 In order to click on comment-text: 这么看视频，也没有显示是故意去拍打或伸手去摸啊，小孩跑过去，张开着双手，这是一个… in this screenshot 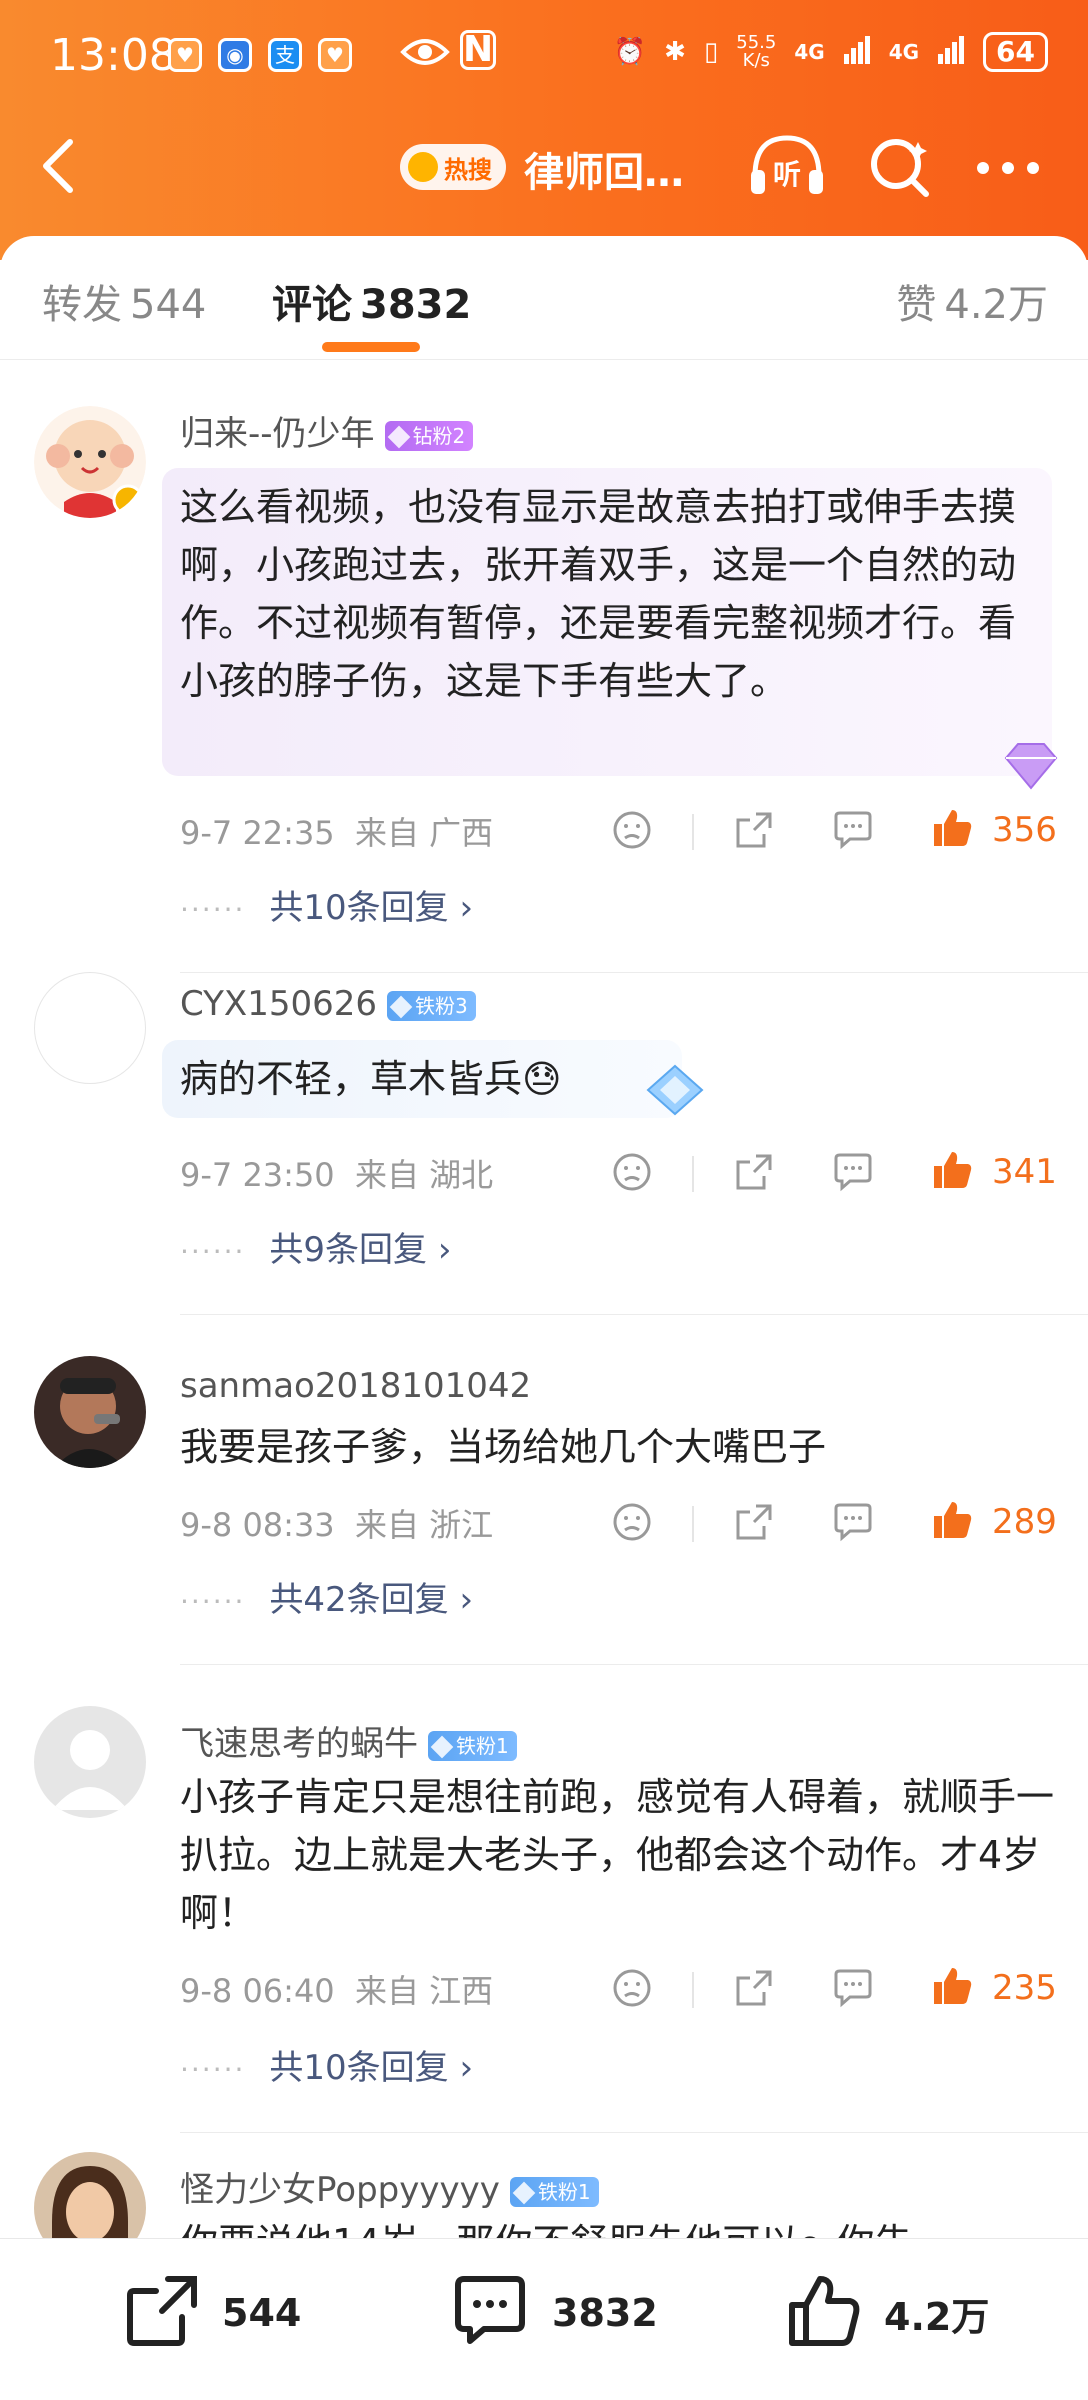, I will do `click(607, 622)`.